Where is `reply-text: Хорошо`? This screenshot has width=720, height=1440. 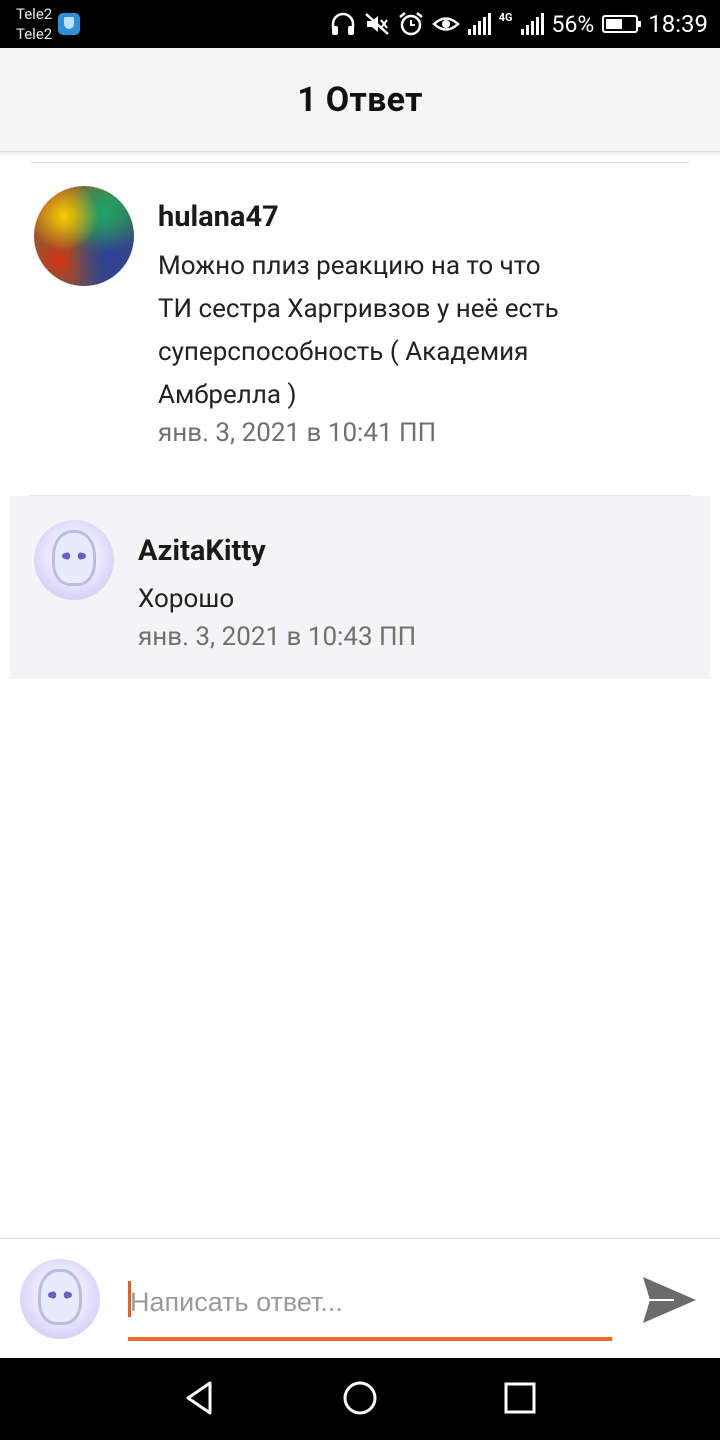 reply-text: Хорошо is located at coordinates (186, 599).